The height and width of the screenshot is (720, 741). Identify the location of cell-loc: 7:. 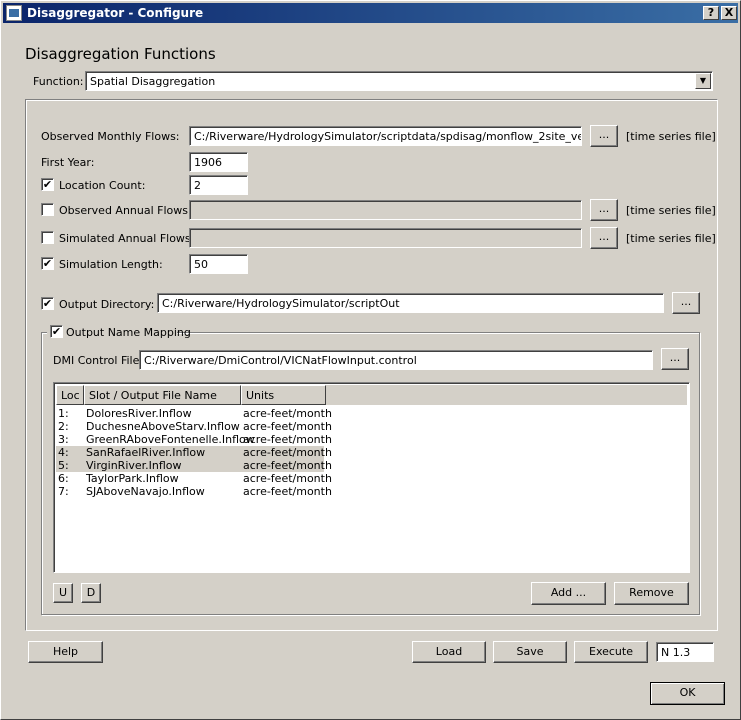
(63, 491).